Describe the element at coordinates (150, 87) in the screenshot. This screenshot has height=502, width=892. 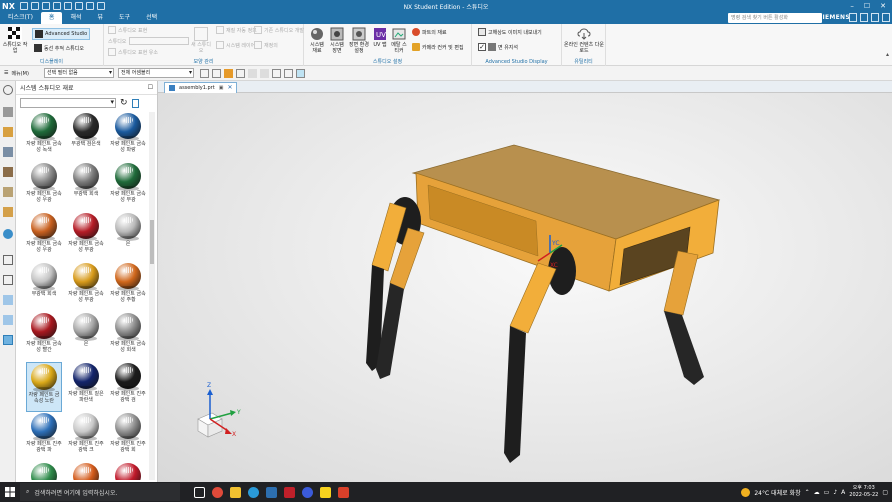
I see `maximize-panel-icon: ☐` at that location.